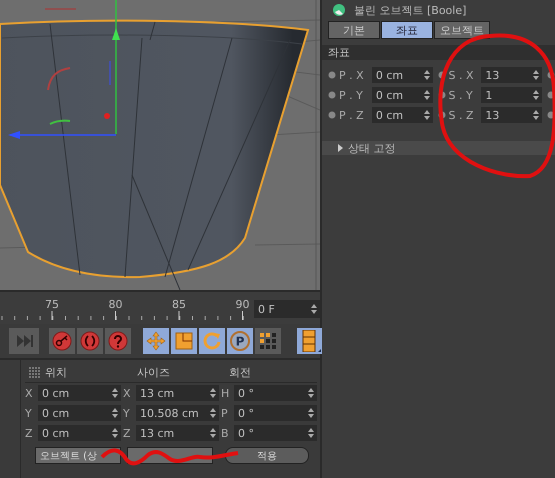 Image resolution: width=555 pixels, height=478 pixels. I want to click on apply-button: 적용, so click(267, 455).